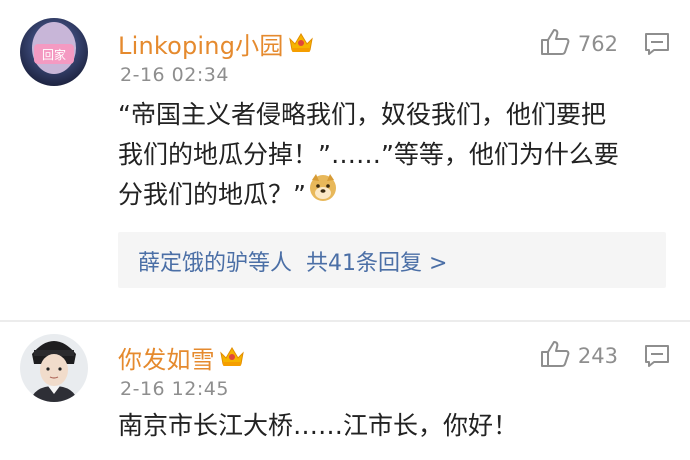 The image size is (690, 460). Describe the element at coordinates (362, 114) in the screenshot. I see `comment-line: “帝国主义者侵略我们，奴役我们，他们要把` at that location.